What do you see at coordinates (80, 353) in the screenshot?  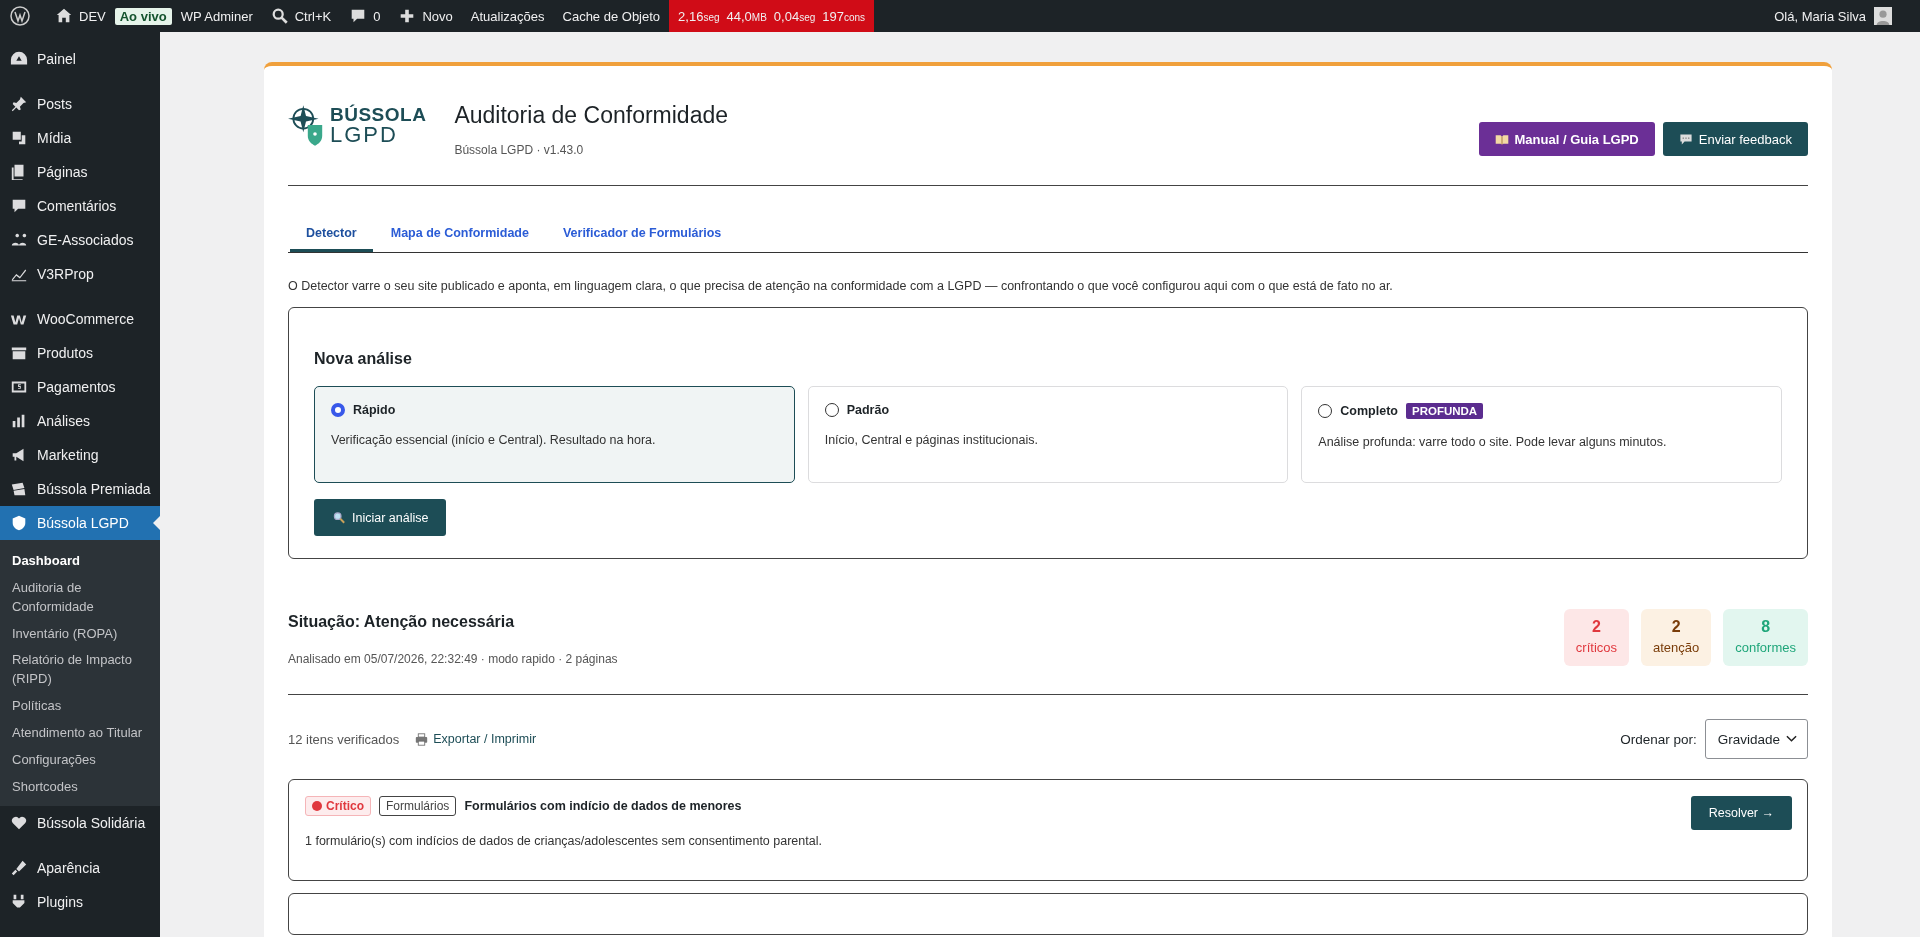 I see `sidebar-menu-item: Produtos` at bounding box center [80, 353].